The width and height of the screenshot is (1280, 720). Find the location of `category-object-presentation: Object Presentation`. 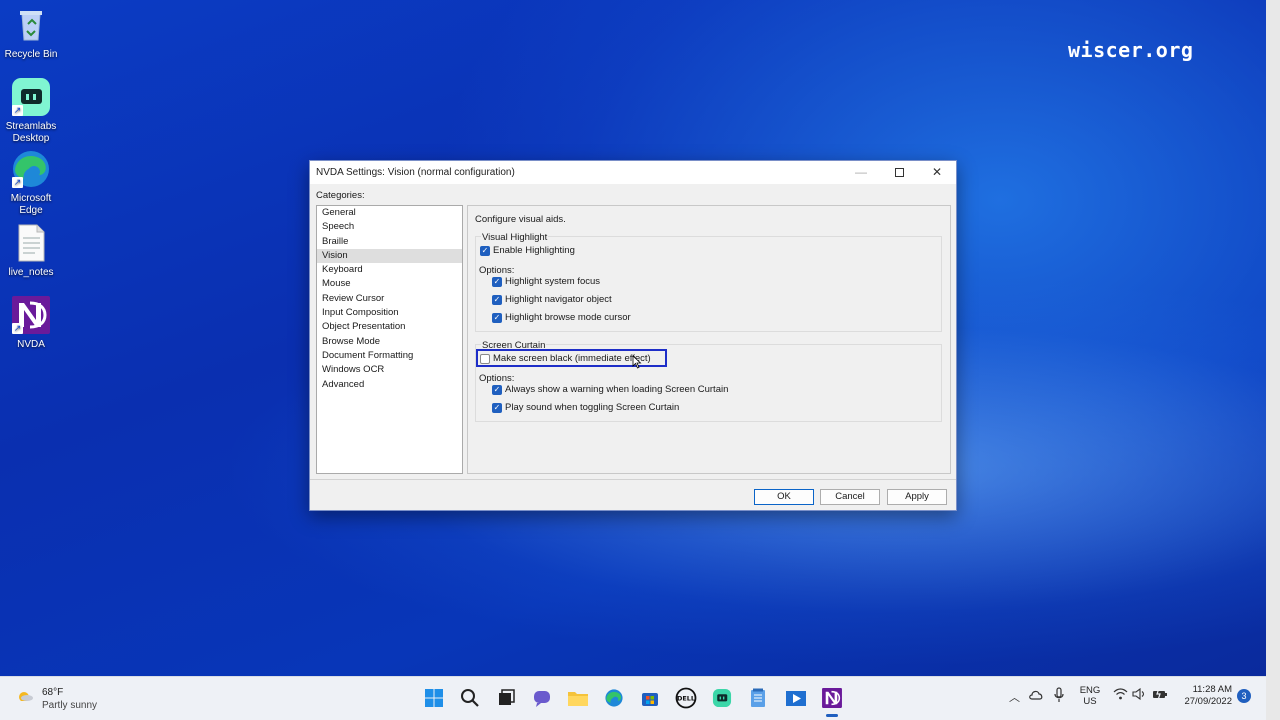

category-object-presentation: Object Presentation is located at coordinates (389, 327).